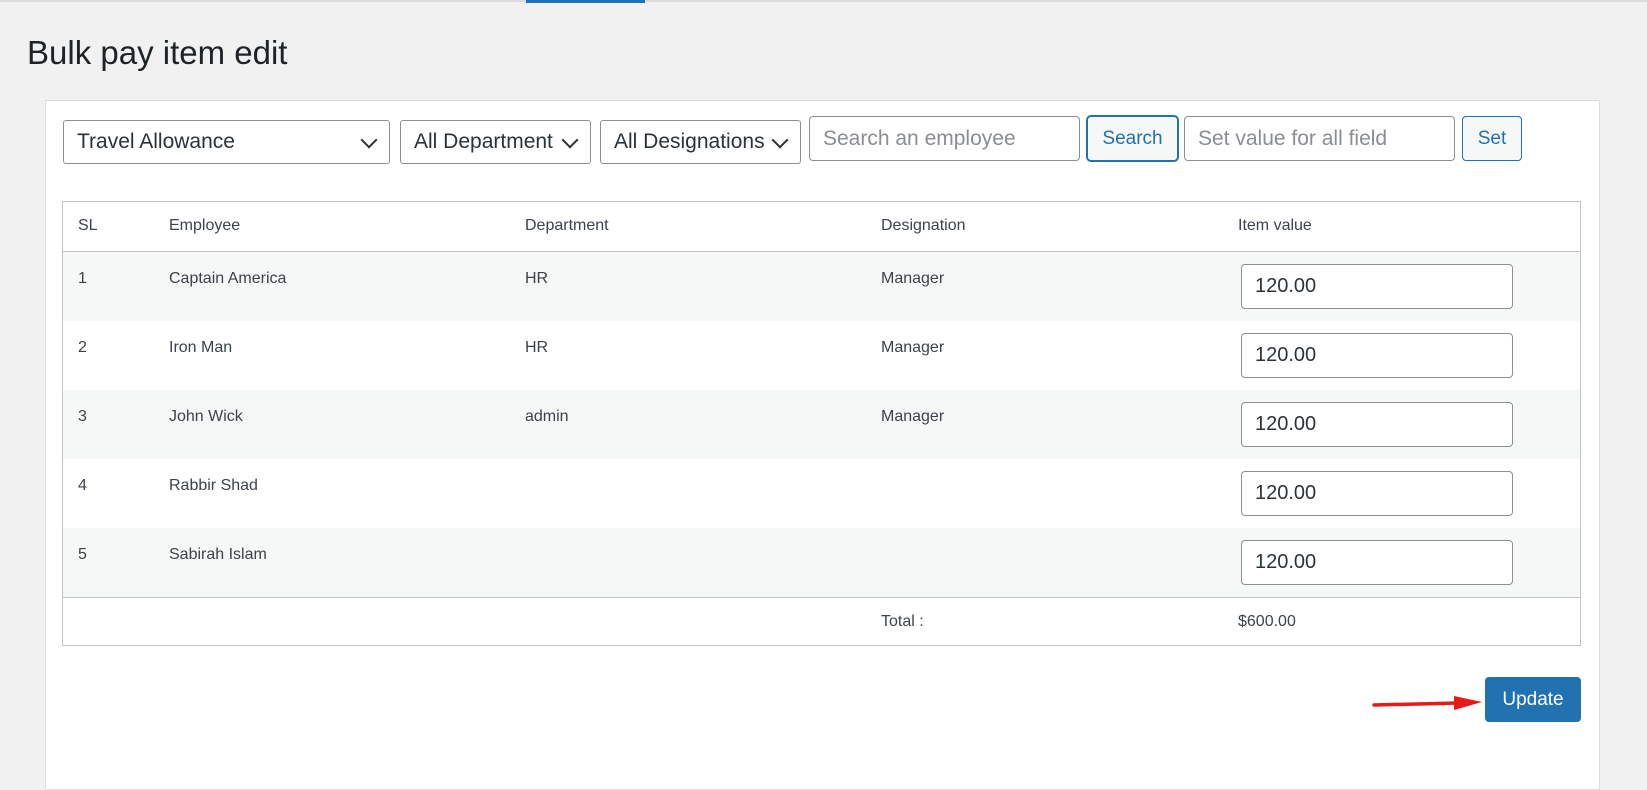  Describe the element at coordinates (82, 278) in the screenshot. I see `cell-sl: 1` at that location.